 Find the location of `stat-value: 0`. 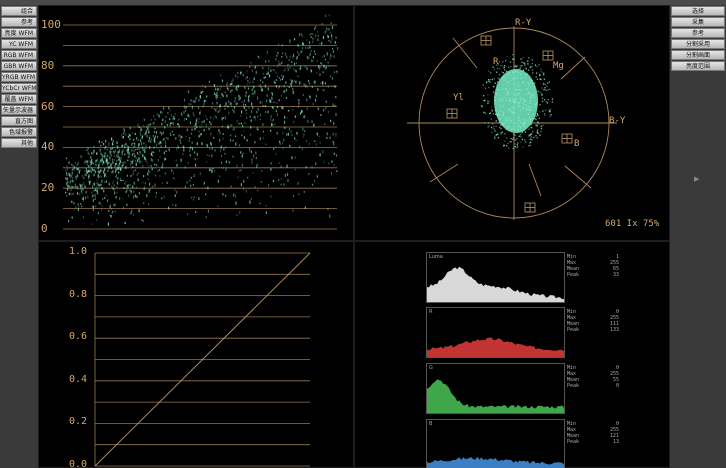

stat-value: 0 is located at coordinates (617, 386).